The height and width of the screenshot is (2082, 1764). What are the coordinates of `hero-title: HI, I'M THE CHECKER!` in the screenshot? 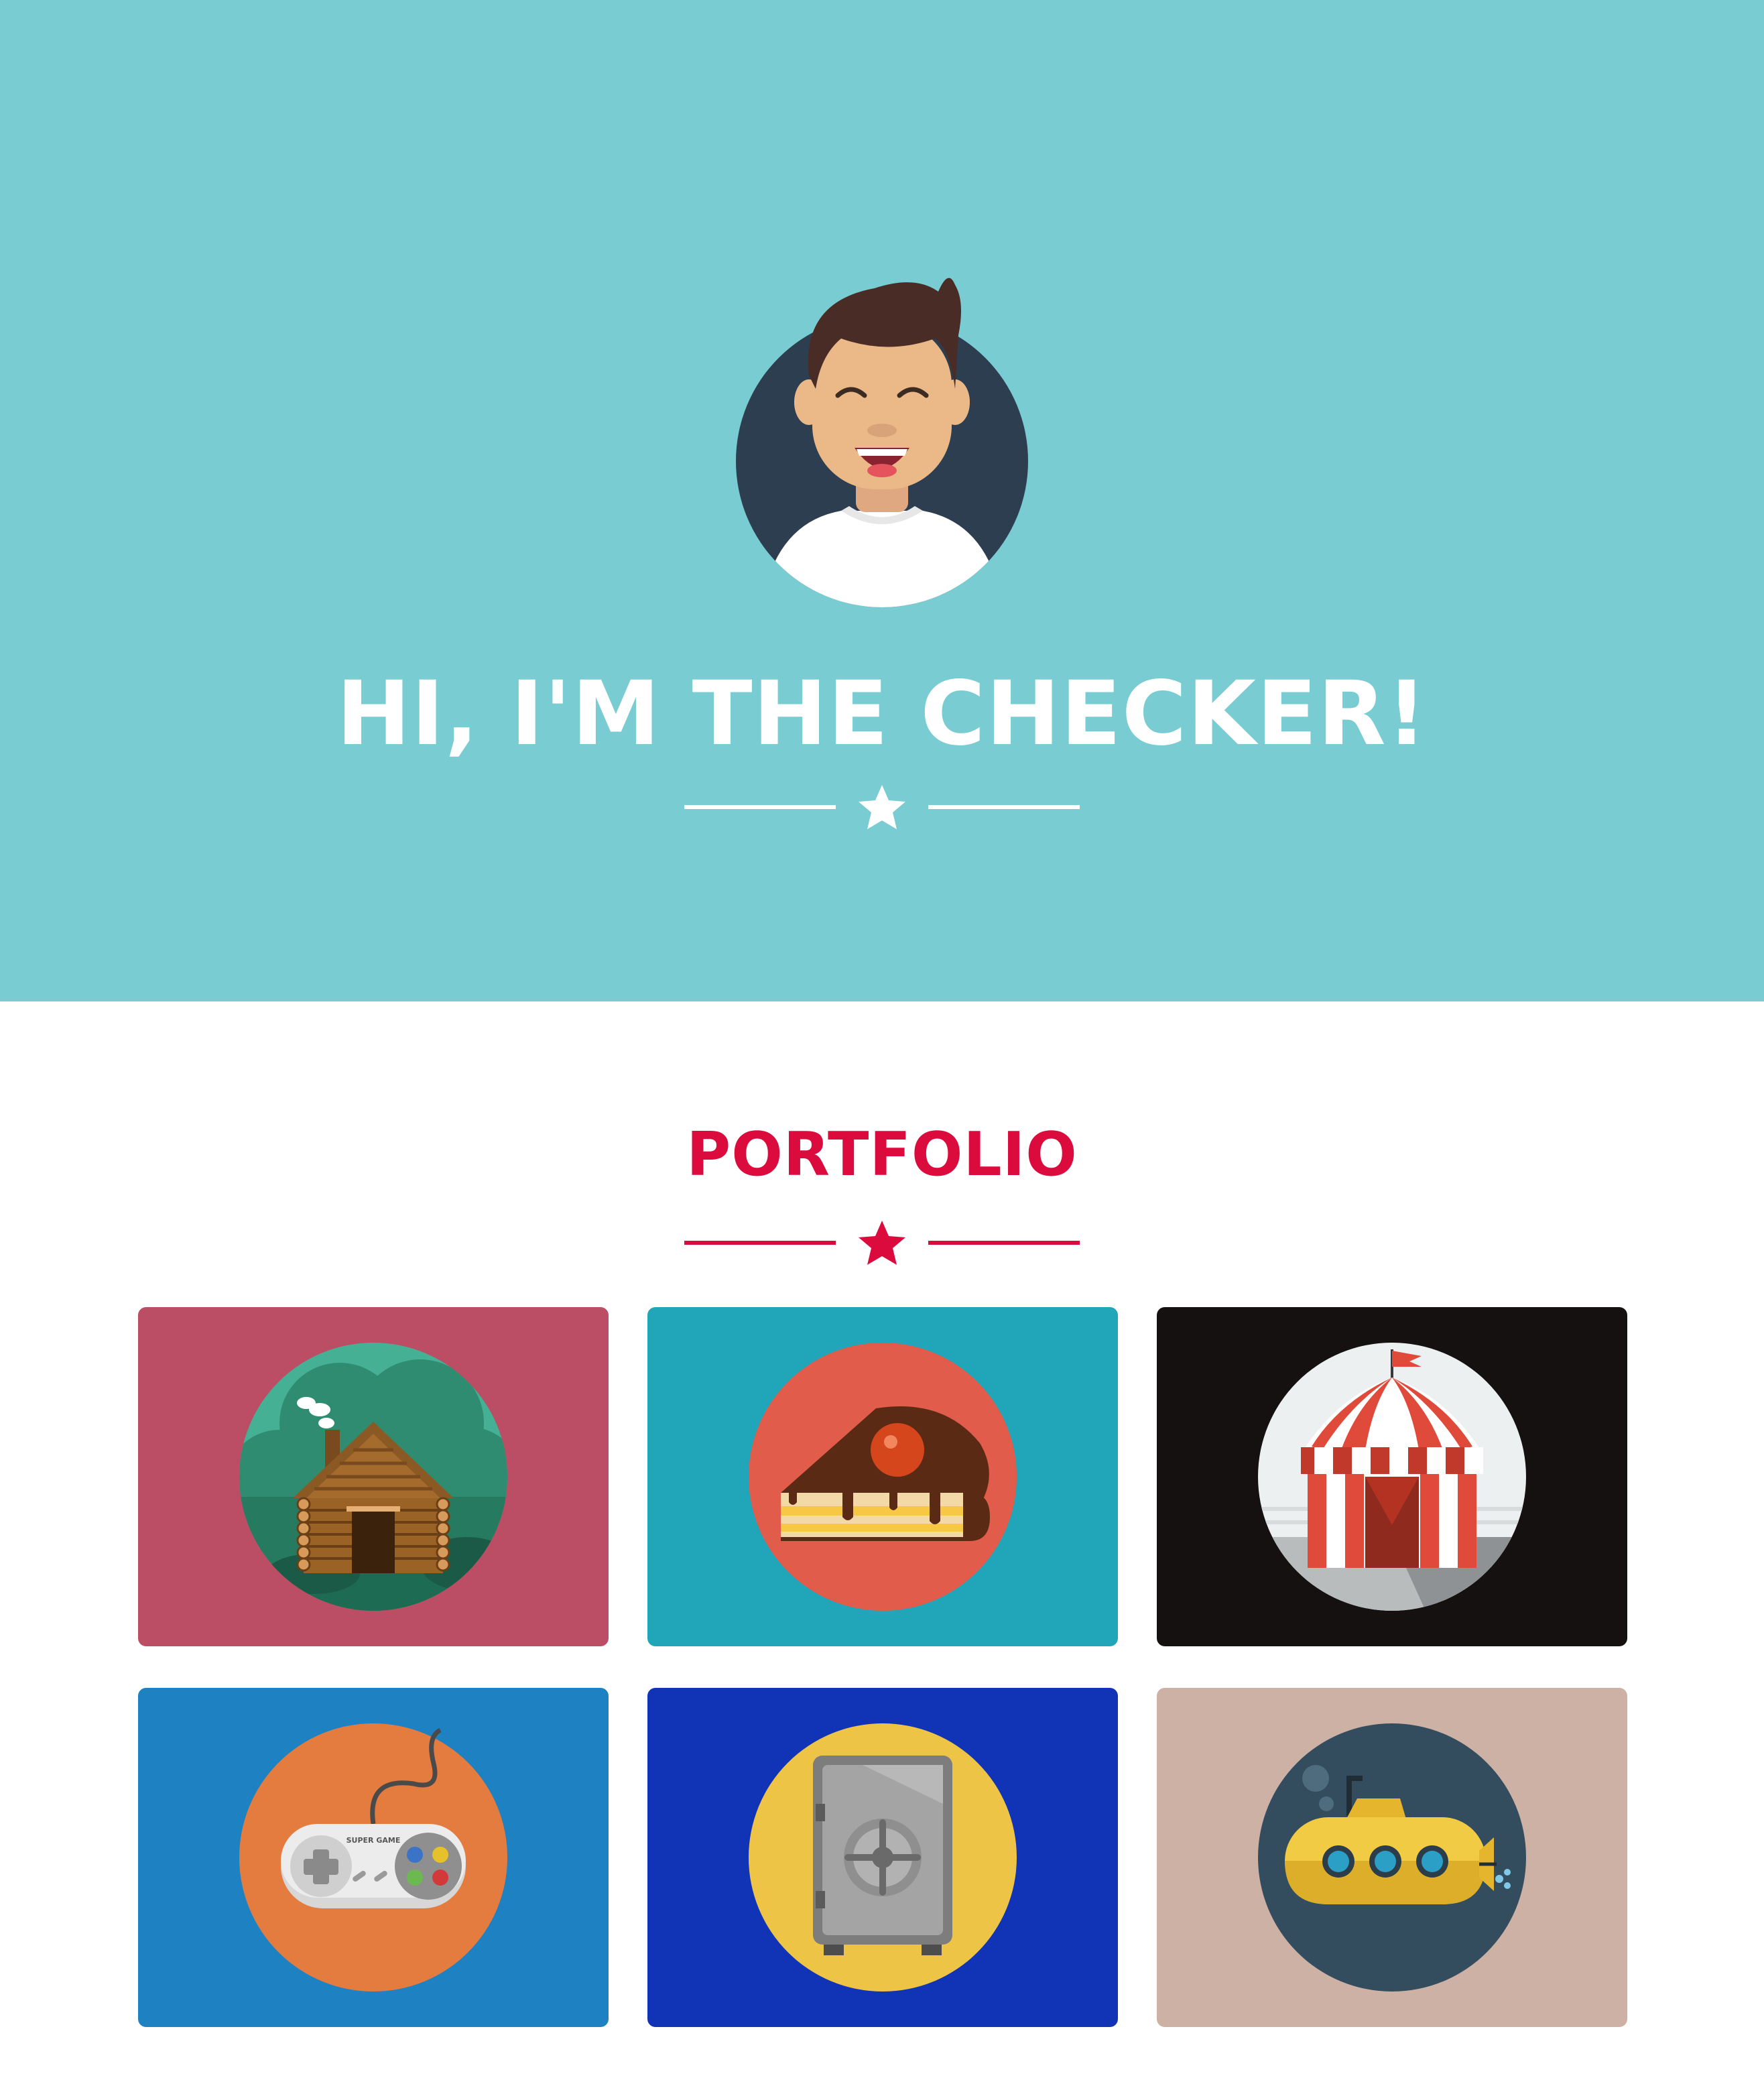 It's located at (882, 714).